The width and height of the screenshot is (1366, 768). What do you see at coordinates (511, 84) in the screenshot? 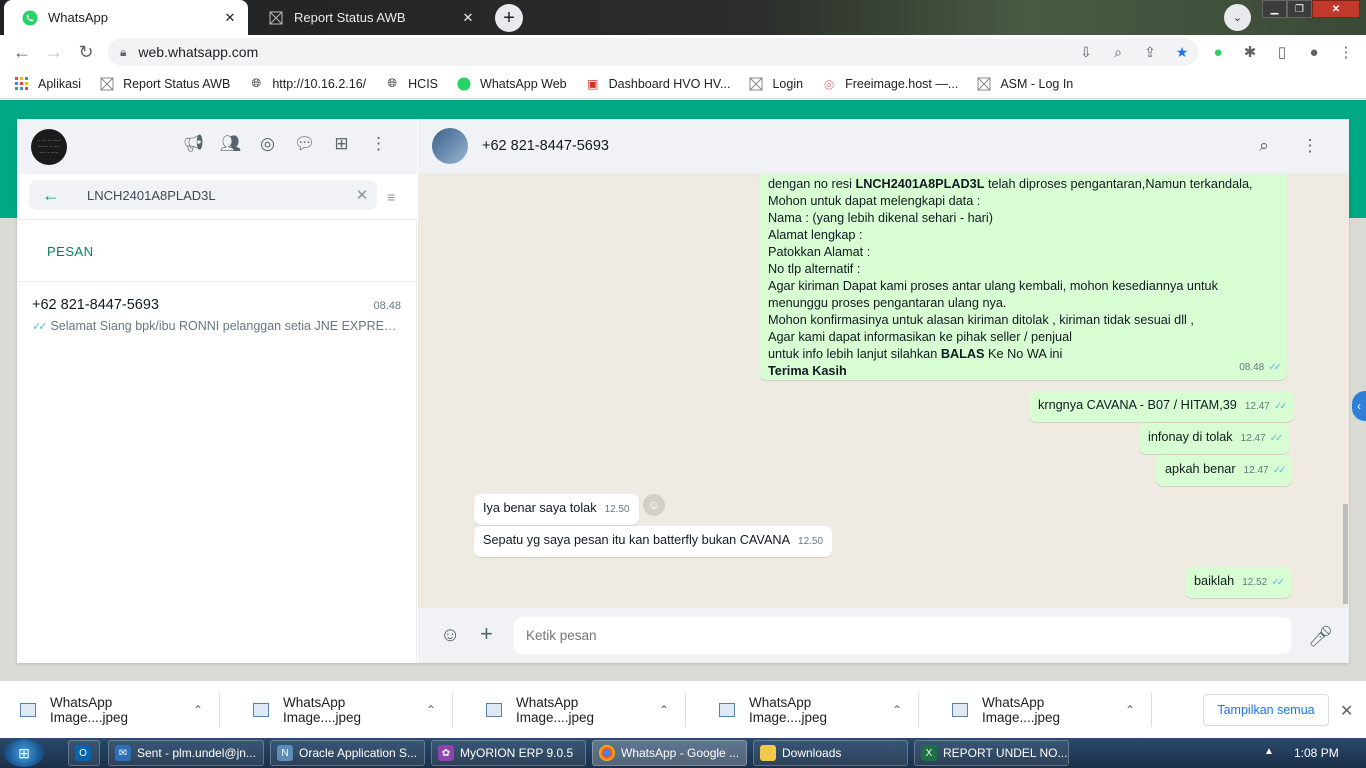
I see `bookmark-whatsapp-web: WhatsApp Web` at bounding box center [511, 84].